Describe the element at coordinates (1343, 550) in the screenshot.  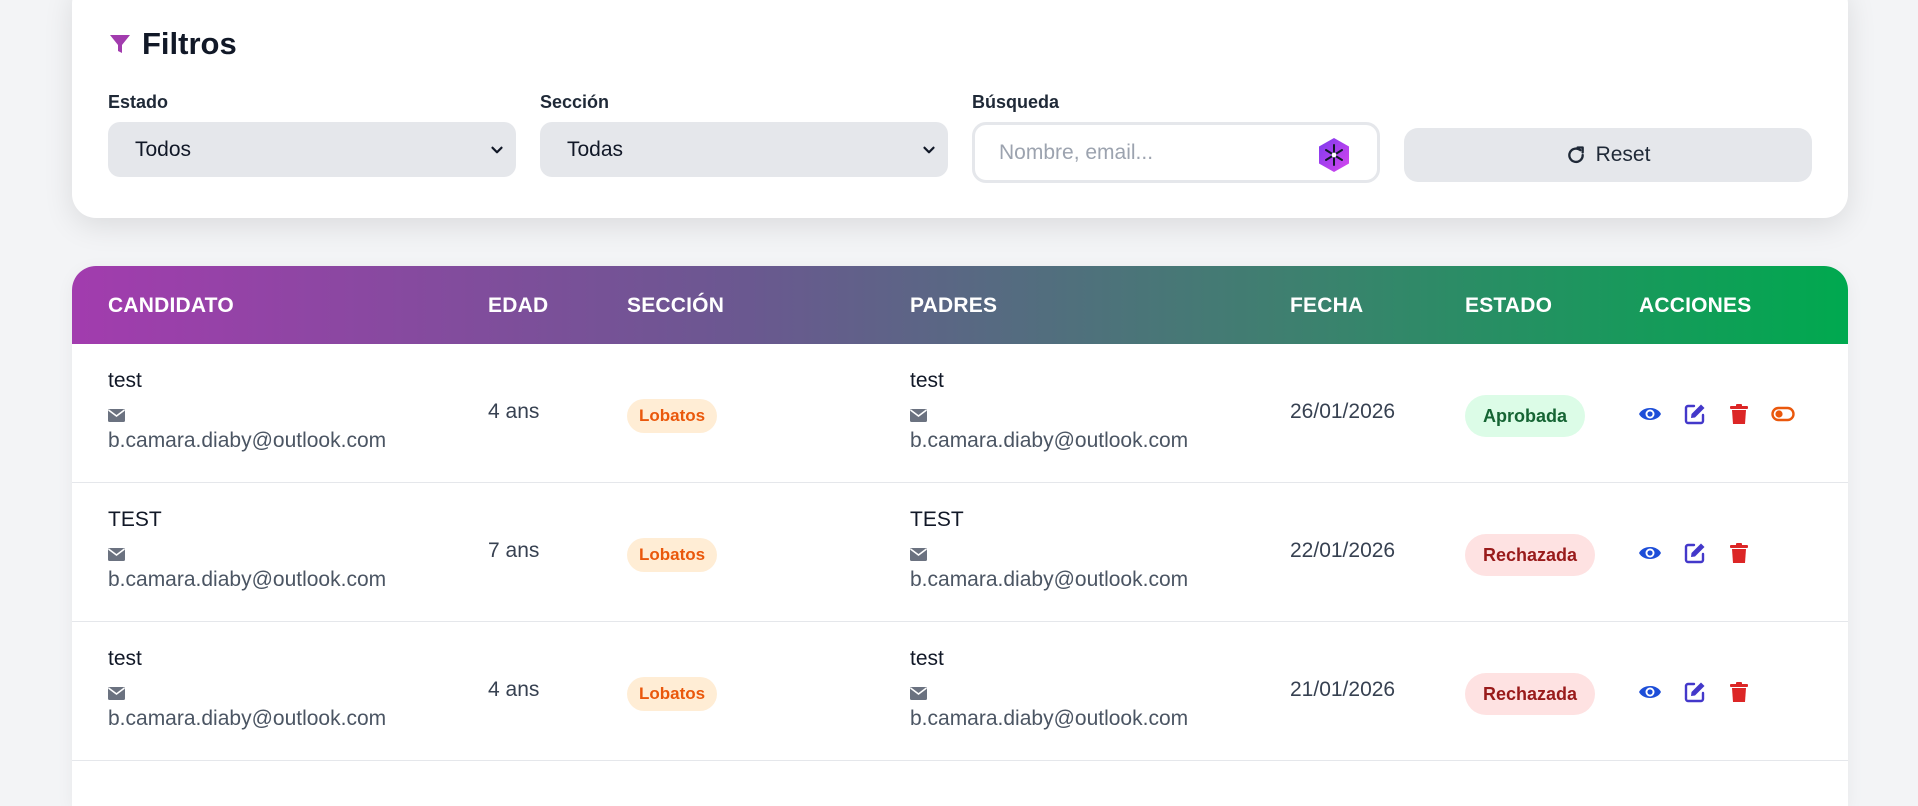
I see `request-date: 22/01/2026` at that location.